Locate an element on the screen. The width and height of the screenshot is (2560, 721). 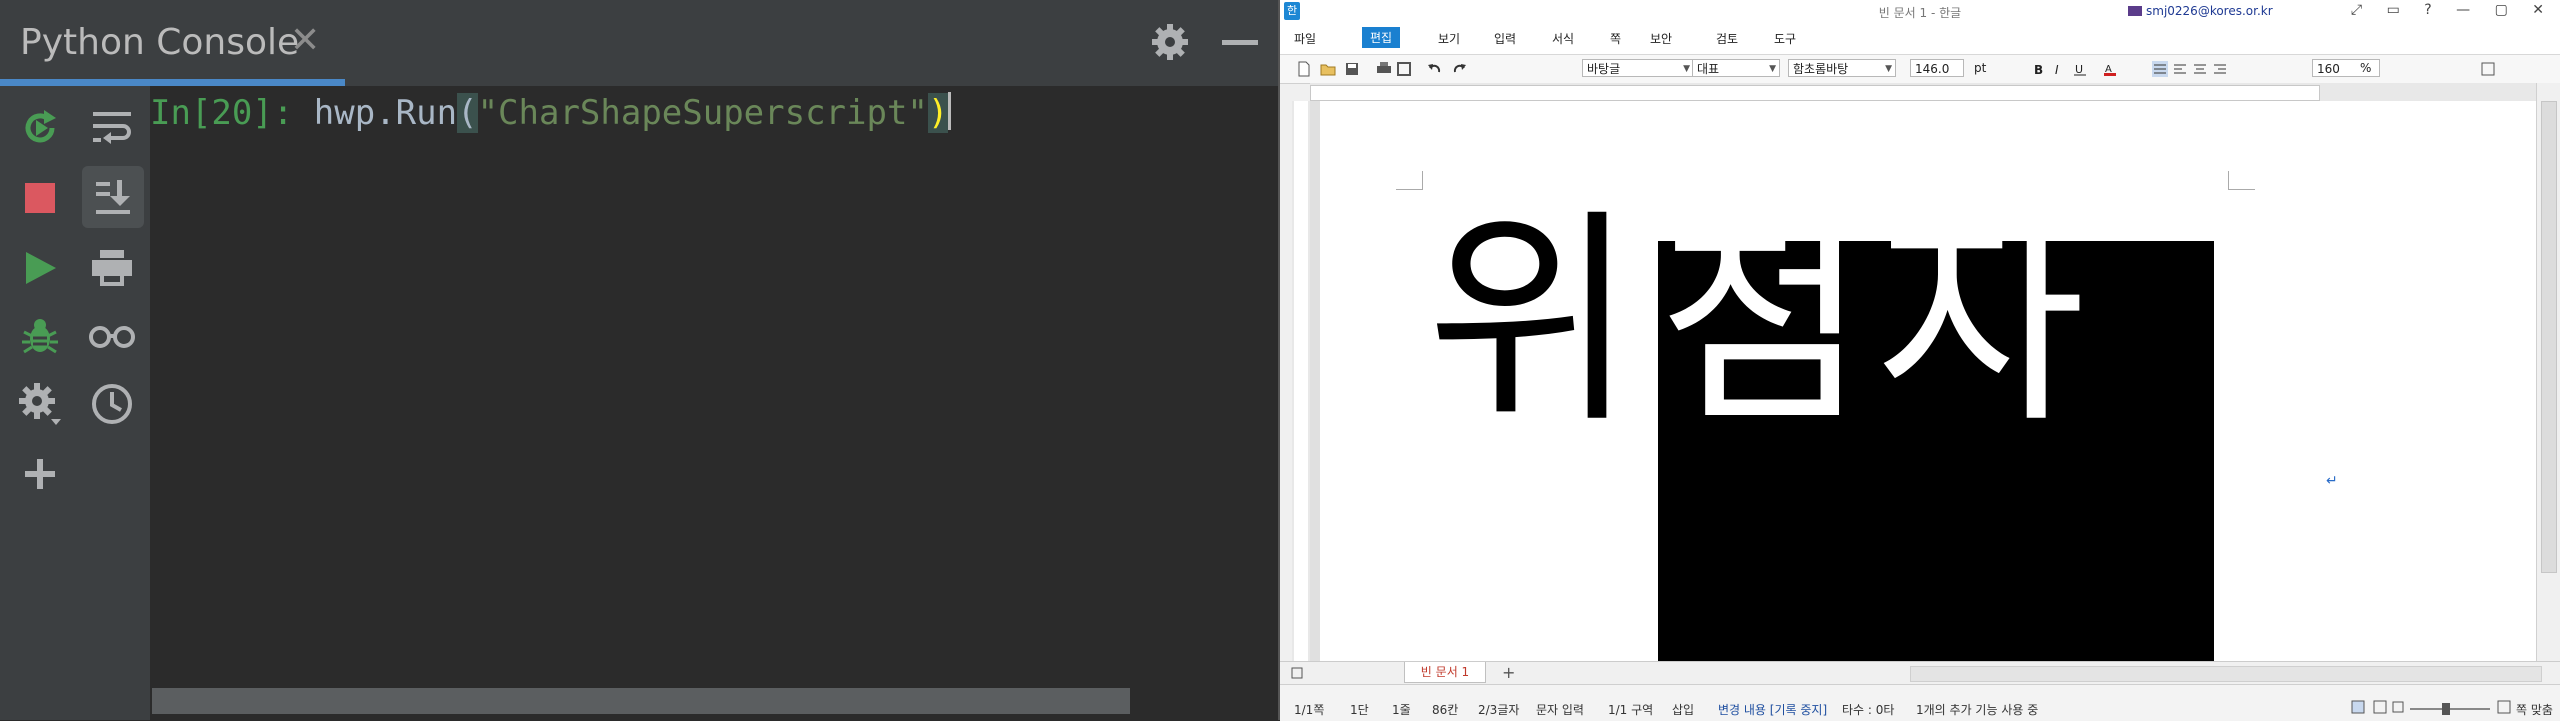
glasses-icon is located at coordinates (112, 336).